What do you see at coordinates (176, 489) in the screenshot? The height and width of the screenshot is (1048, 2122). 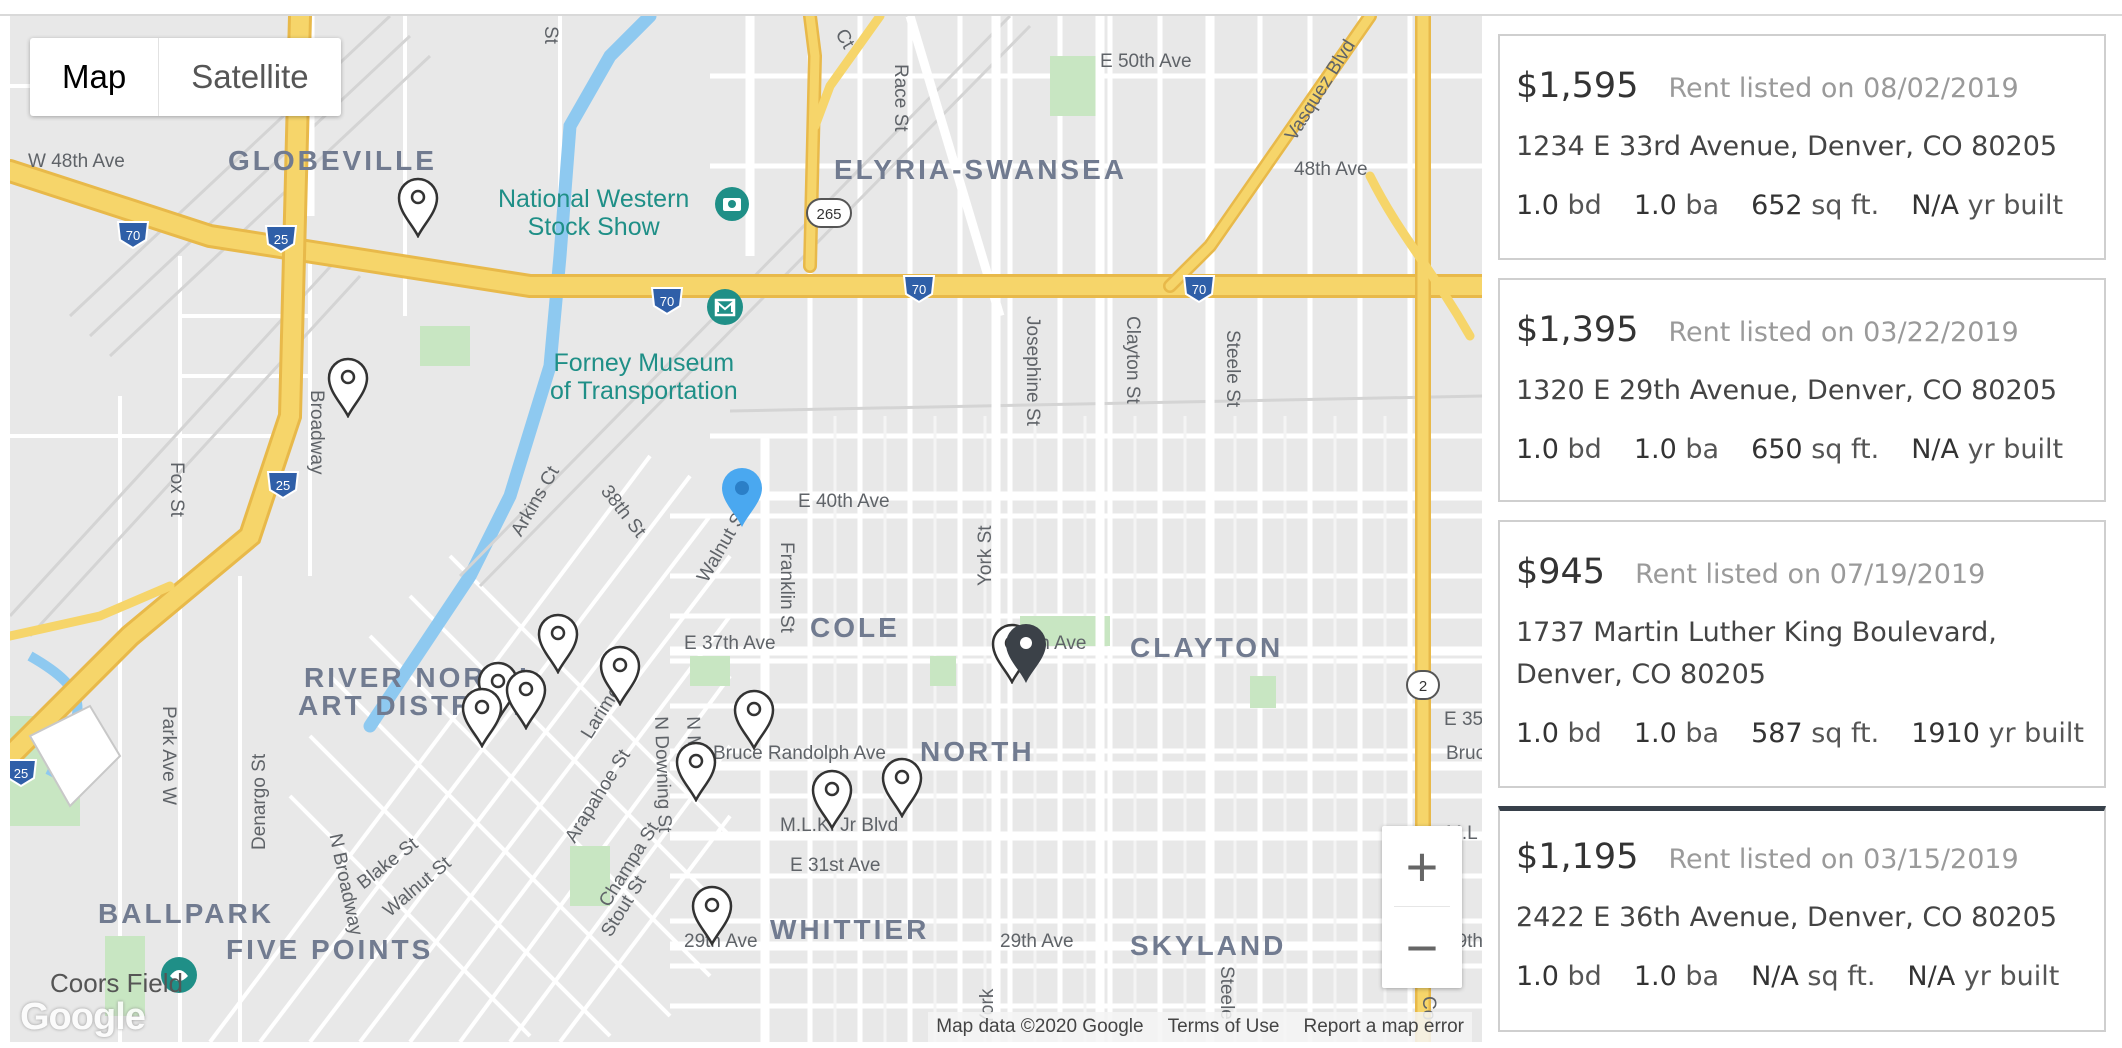 I see `street-fox: Fox St` at bounding box center [176, 489].